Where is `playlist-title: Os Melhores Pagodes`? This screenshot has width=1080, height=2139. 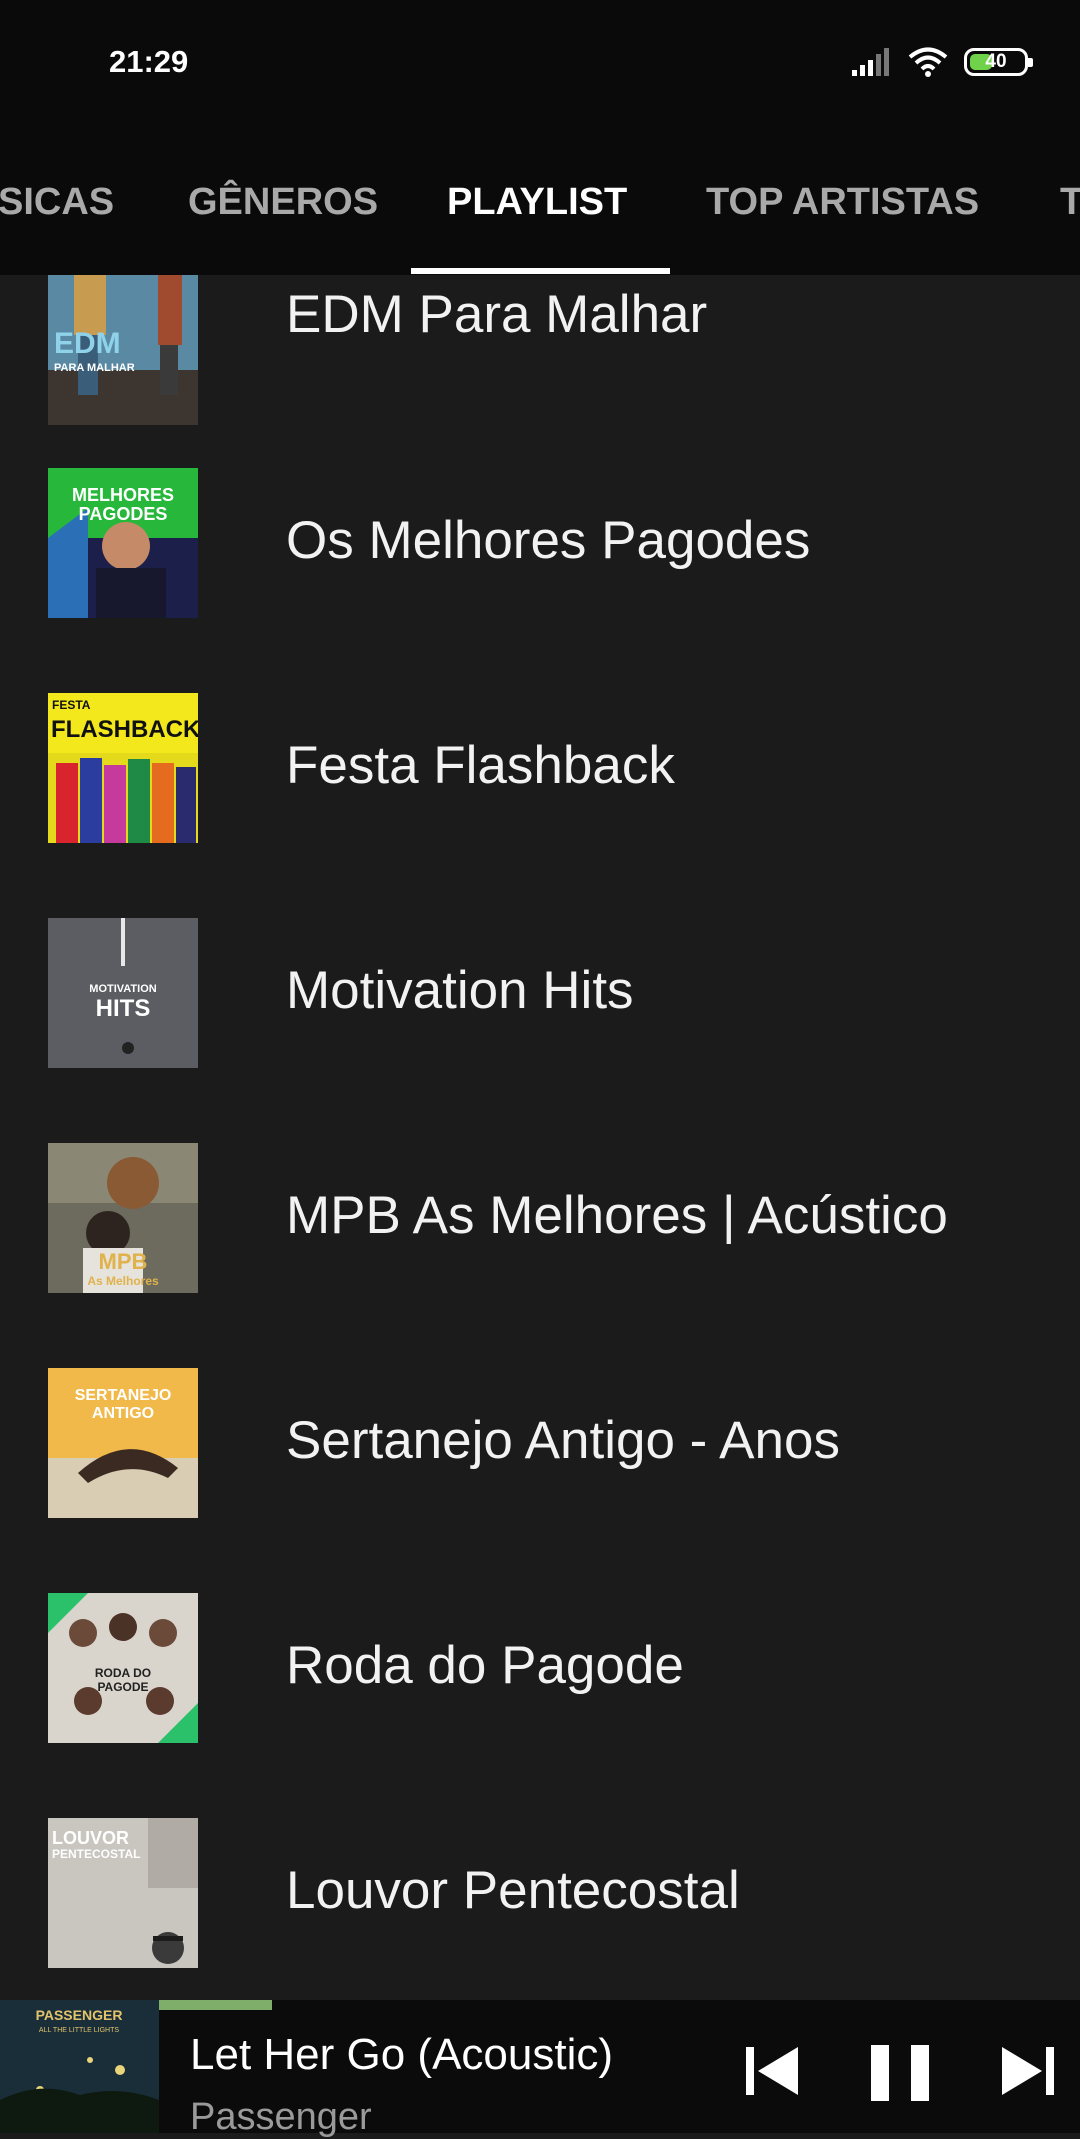
playlist-title: Os Melhores Pagodes is located at coordinates (548, 540).